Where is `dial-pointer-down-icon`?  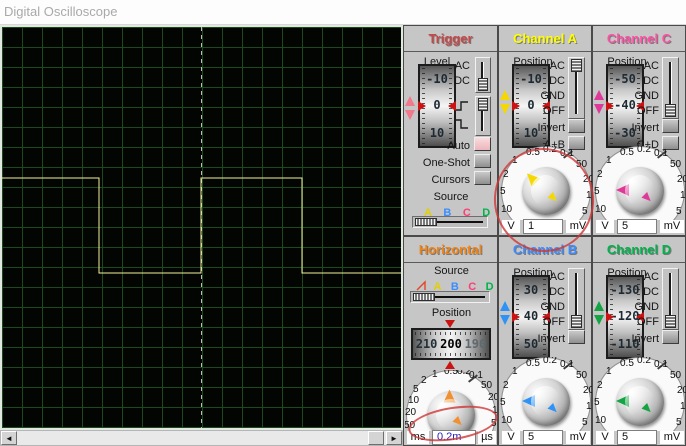
dial-pointer-down-icon is located at coordinates (450, 324).